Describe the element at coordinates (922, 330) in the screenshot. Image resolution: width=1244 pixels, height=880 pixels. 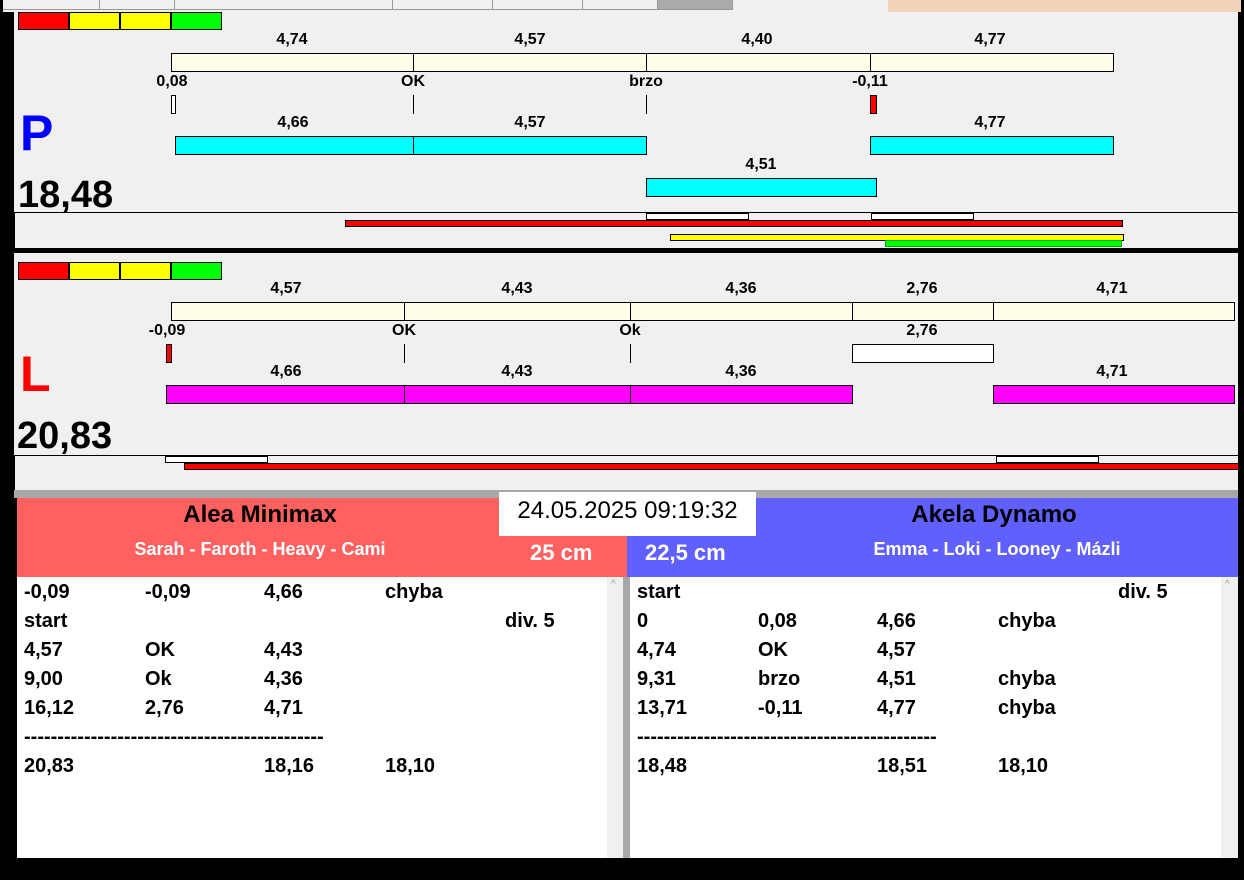
I see `pass-label: 2,76` at that location.